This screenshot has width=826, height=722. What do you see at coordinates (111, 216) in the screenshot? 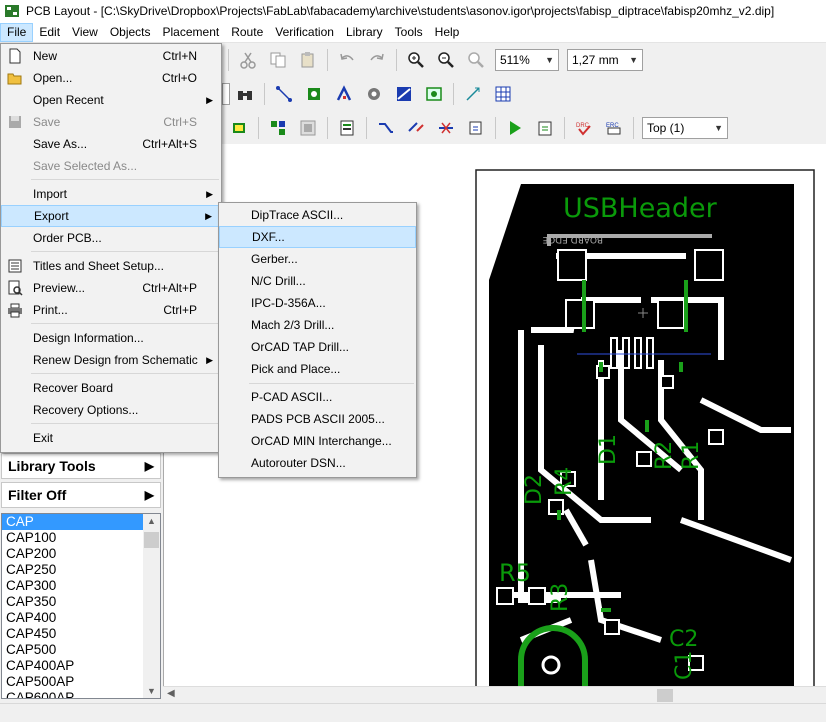
I see `menu-item-export: Export ▶` at bounding box center [111, 216].